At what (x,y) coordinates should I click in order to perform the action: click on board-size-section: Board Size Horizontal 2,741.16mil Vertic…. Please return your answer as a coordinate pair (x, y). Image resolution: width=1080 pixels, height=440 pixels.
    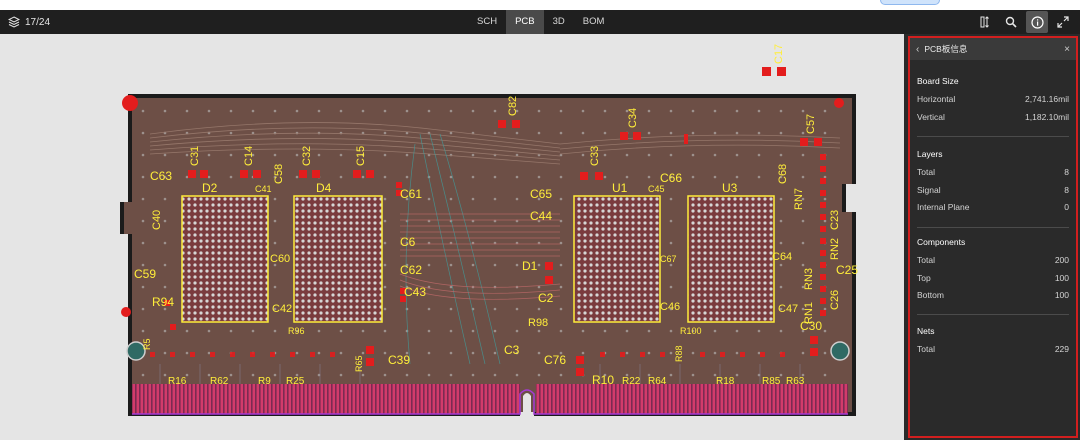
    Looking at the image, I should click on (993, 102).